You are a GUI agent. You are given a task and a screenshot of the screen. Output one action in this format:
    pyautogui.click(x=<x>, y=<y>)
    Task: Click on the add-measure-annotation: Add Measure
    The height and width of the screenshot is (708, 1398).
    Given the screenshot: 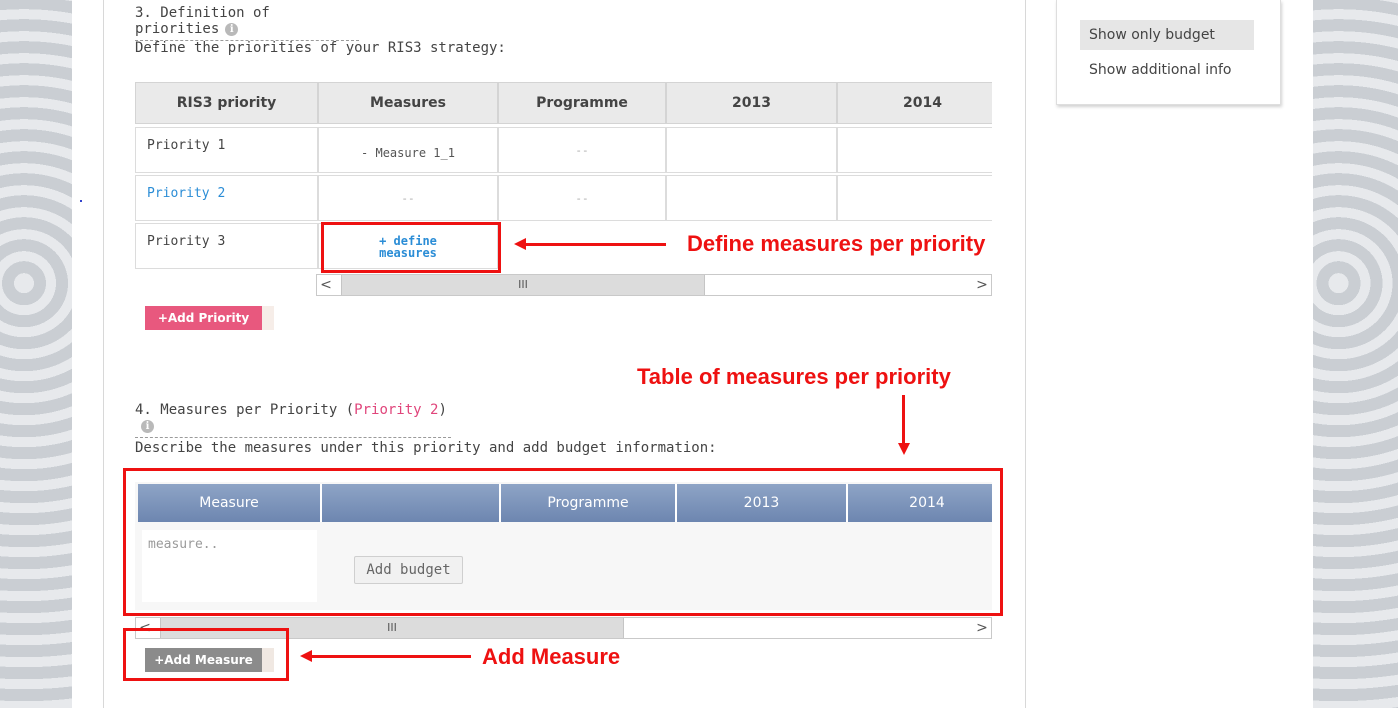 What is the action you would take?
    pyautogui.click(x=551, y=656)
    